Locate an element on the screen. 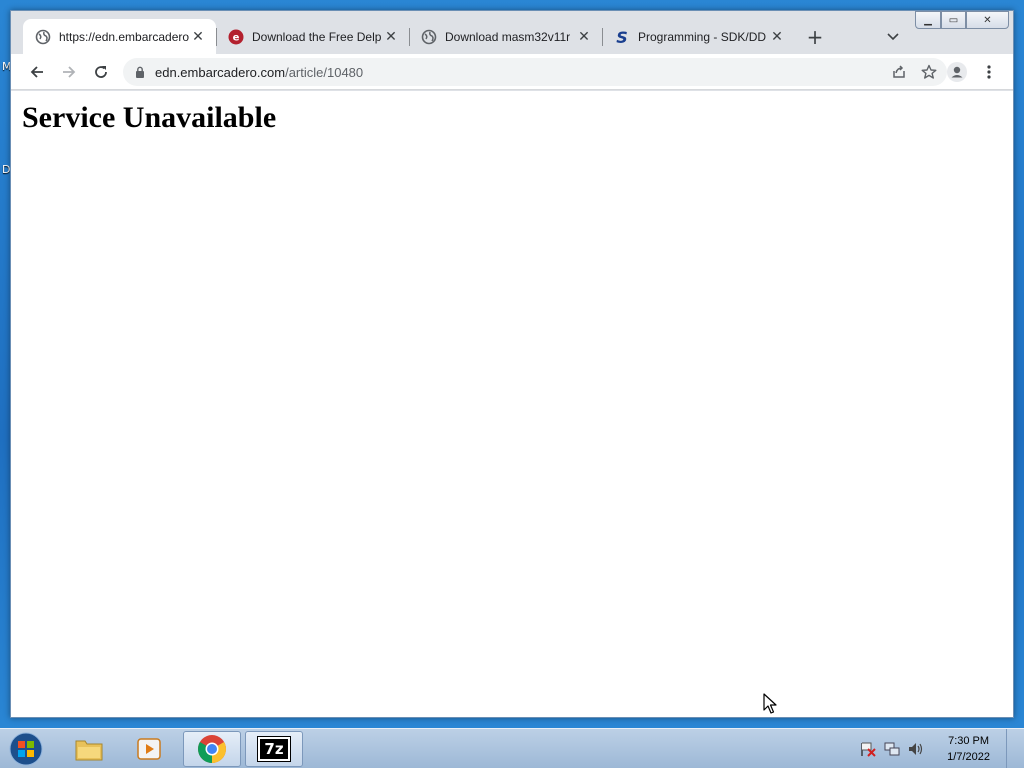  tab-edn-embarcadero: https://edn.embarcadero. ✕ is located at coordinates (119, 36).